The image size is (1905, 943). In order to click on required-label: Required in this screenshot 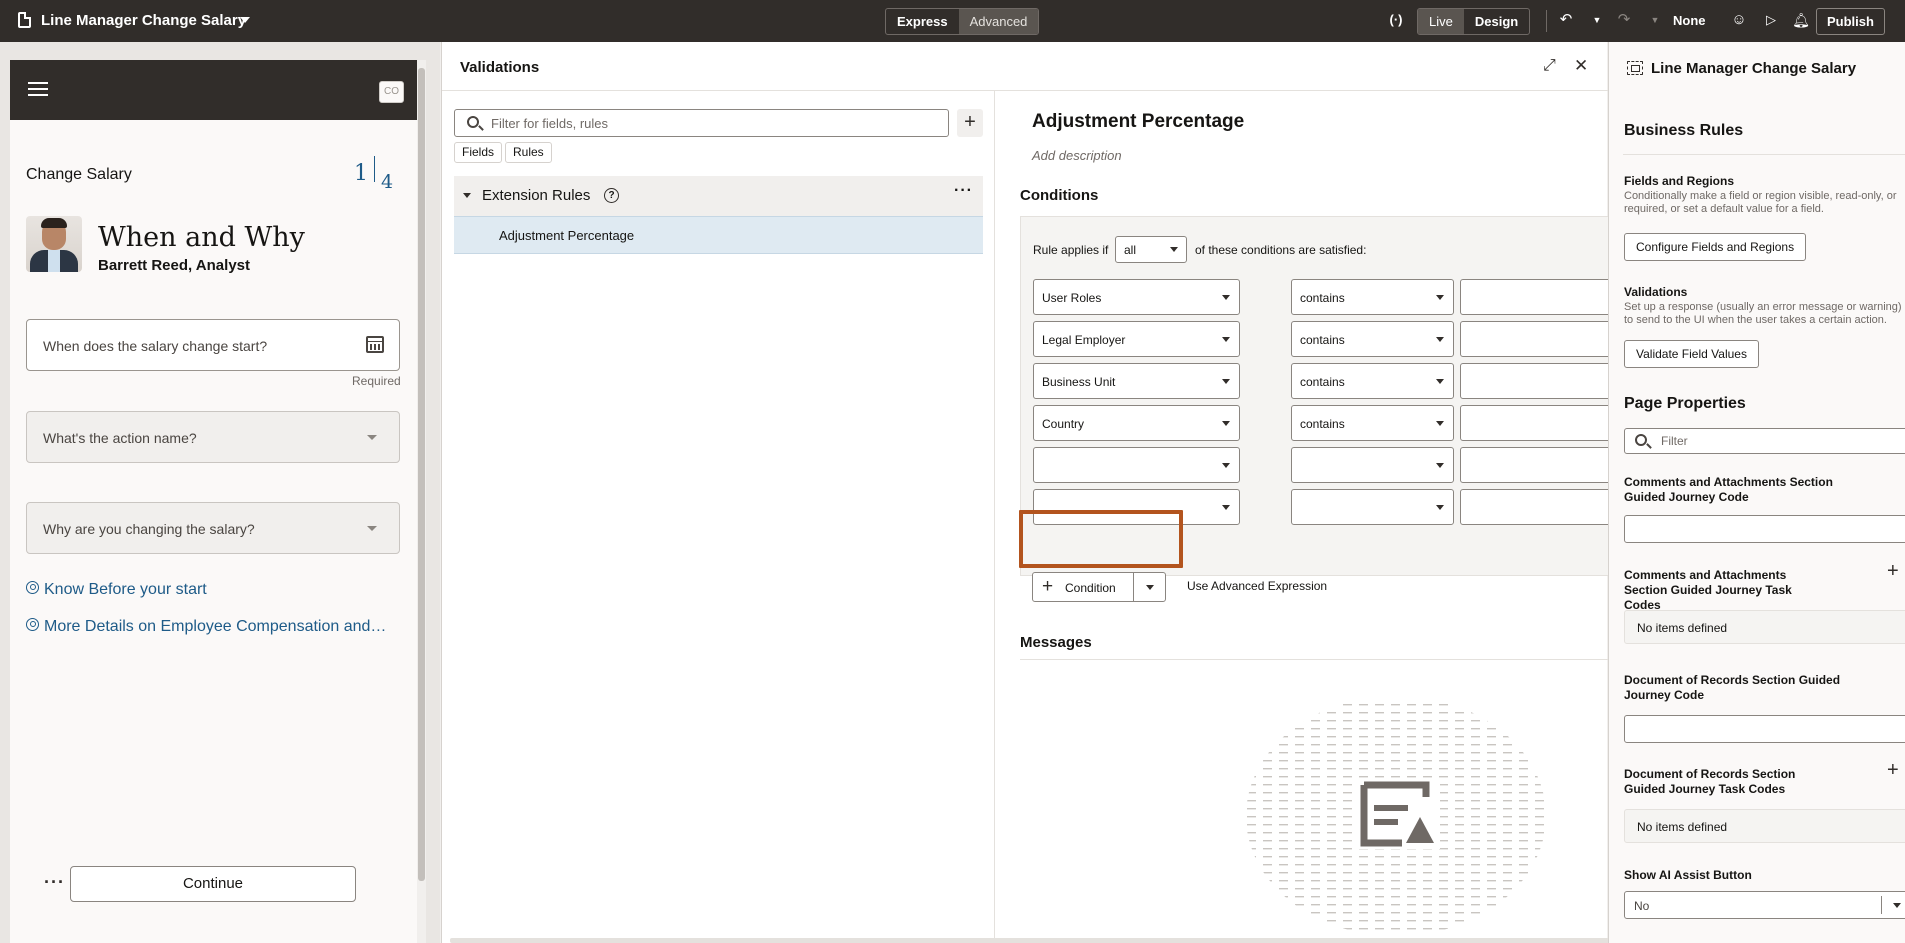, I will do `click(376, 381)`.